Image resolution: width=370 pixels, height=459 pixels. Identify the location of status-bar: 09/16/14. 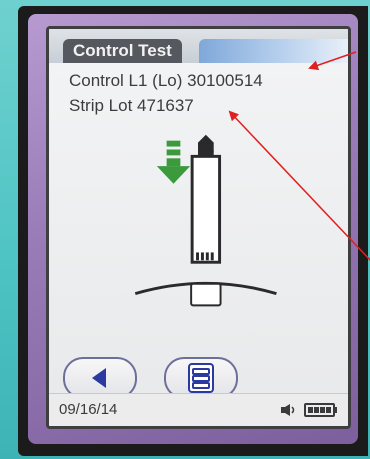
(198, 409).